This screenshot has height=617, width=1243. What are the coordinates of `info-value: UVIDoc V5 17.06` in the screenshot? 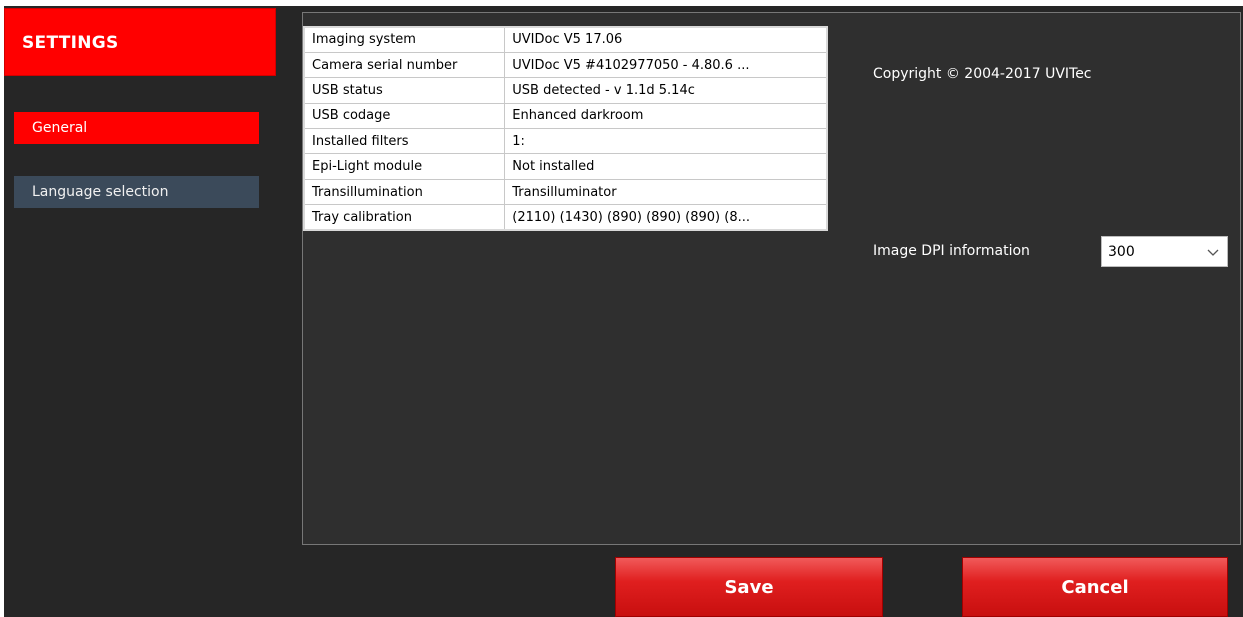 It's located at (666, 39).